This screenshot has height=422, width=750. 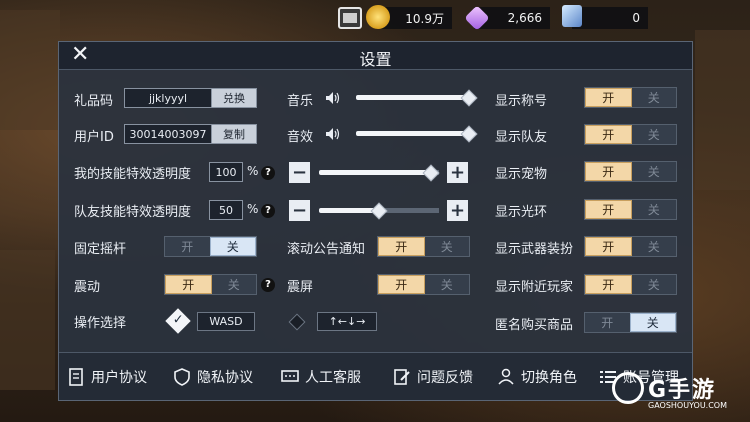 What do you see at coordinates (628, 388) in the screenshot?
I see `watermark-logo-icon` at bounding box center [628, 388].